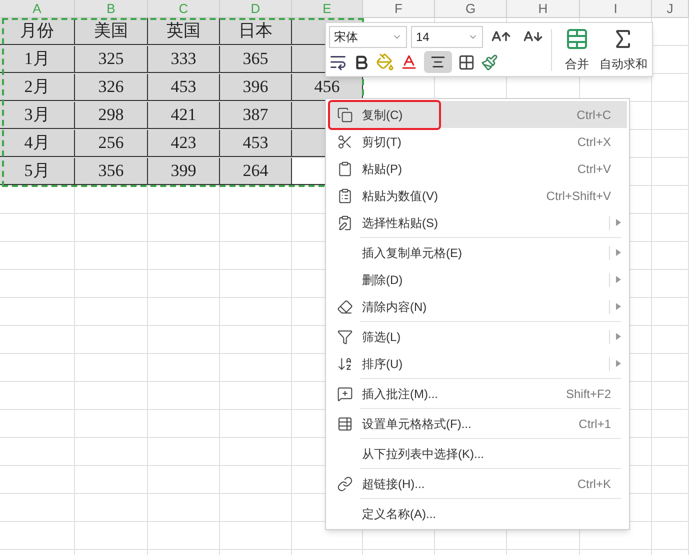  What do you see at coordinates (399, 8) in the screenshot?
I see `column-header: F` at bounding box center [399, 8].